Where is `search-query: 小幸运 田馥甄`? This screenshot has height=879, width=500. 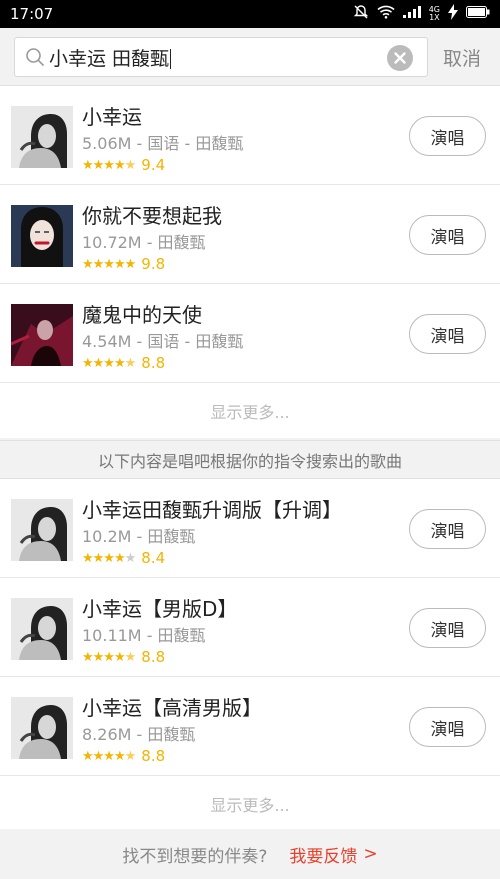
search-query: 小幸运 田馥甄 is located at coordinates (110, 58).